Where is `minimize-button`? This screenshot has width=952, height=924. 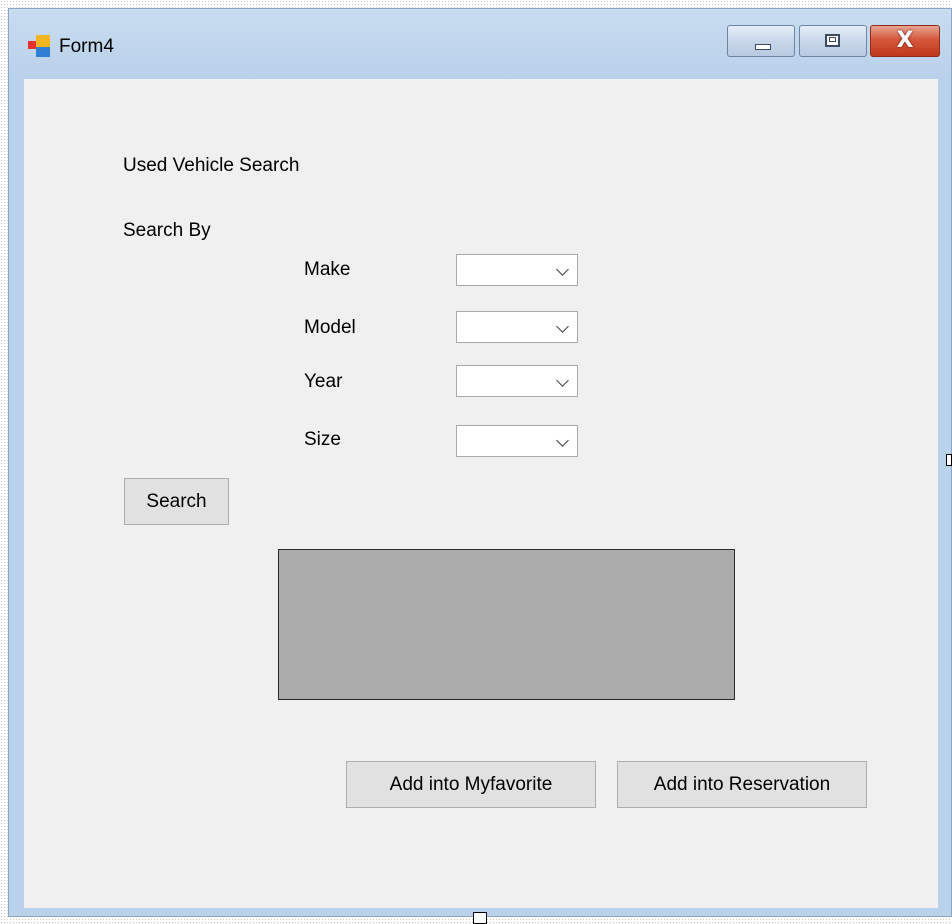
minimize-button is located at coordinates (761, 41).